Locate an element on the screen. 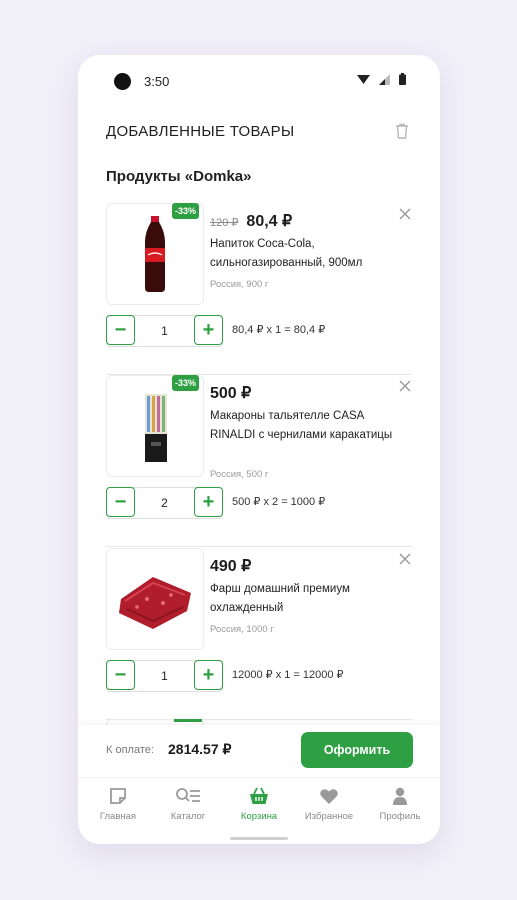 The height and width of the screenshot is (900, 517). checkout-button: Оформить is located at coordinates (357, 750).